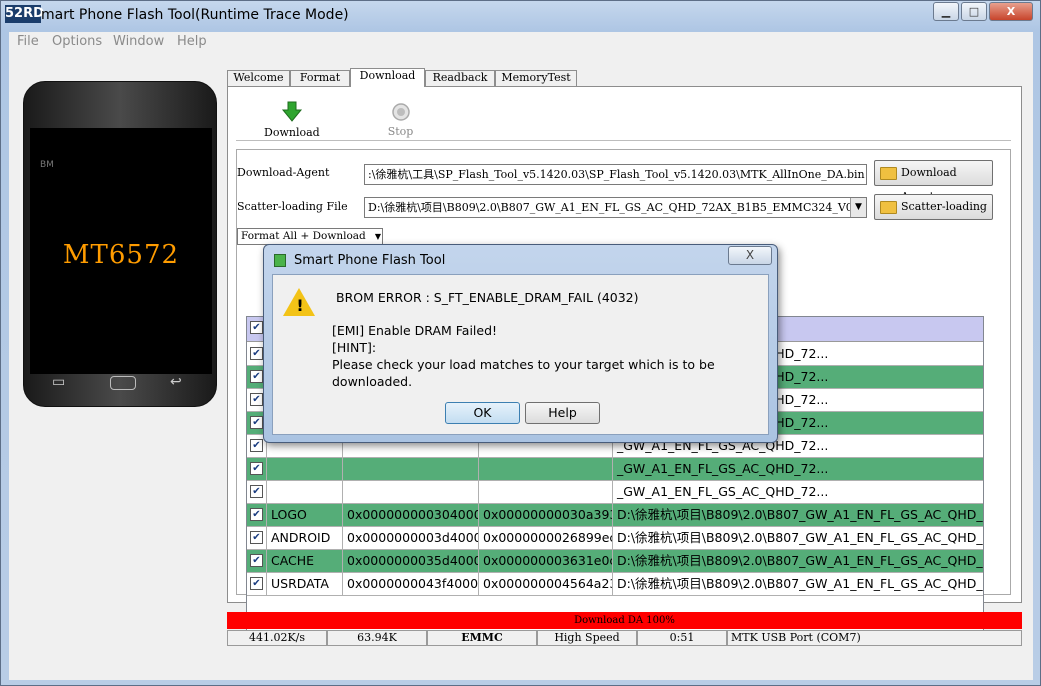  What do you see at coordinates (280, 260) in the screenshot?
I see `app-icon` at bounding box center [280, 260].